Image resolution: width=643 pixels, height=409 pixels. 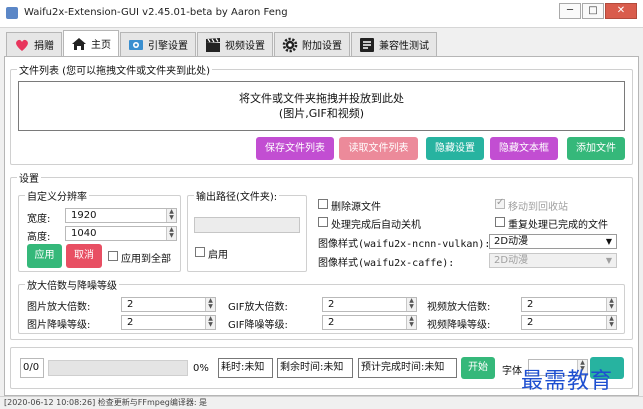 I want to click on progress-bar, so click(x=118, y=368).